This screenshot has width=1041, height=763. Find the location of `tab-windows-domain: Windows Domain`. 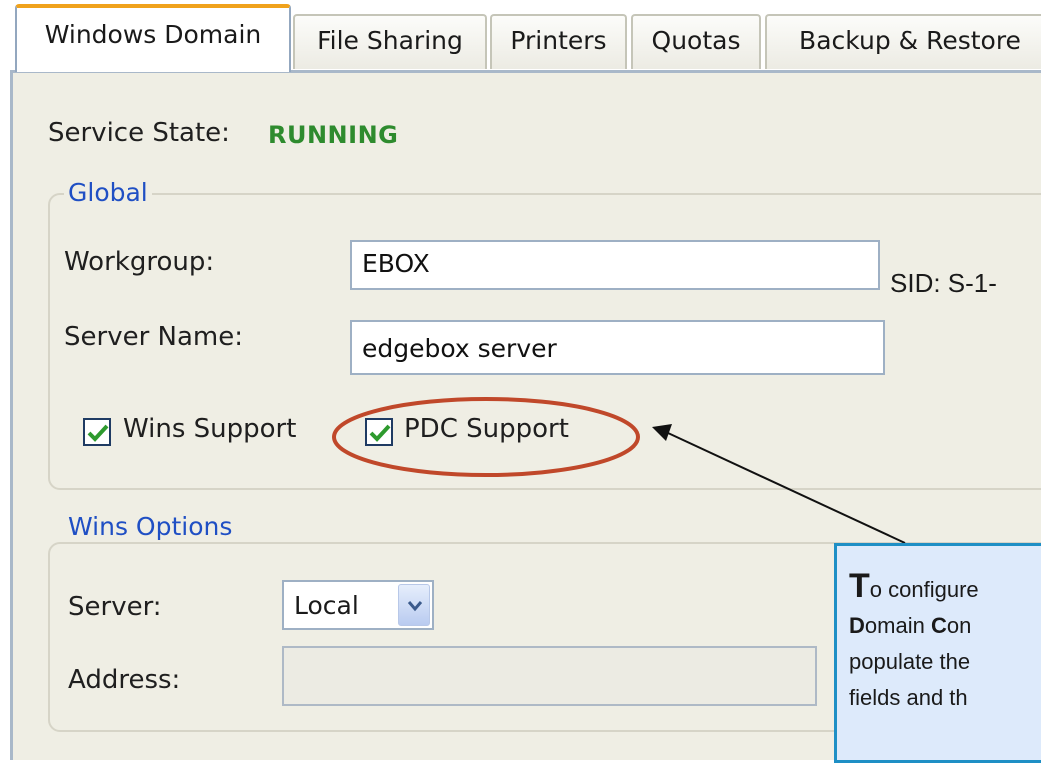

tab-windows-domain: Windows Domain is located at coordinates (153, 38).